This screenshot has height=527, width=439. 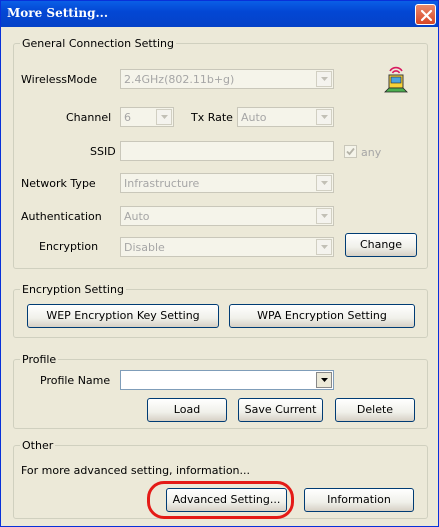 I want to click on any-checkbox, so click(x=350, y=151).